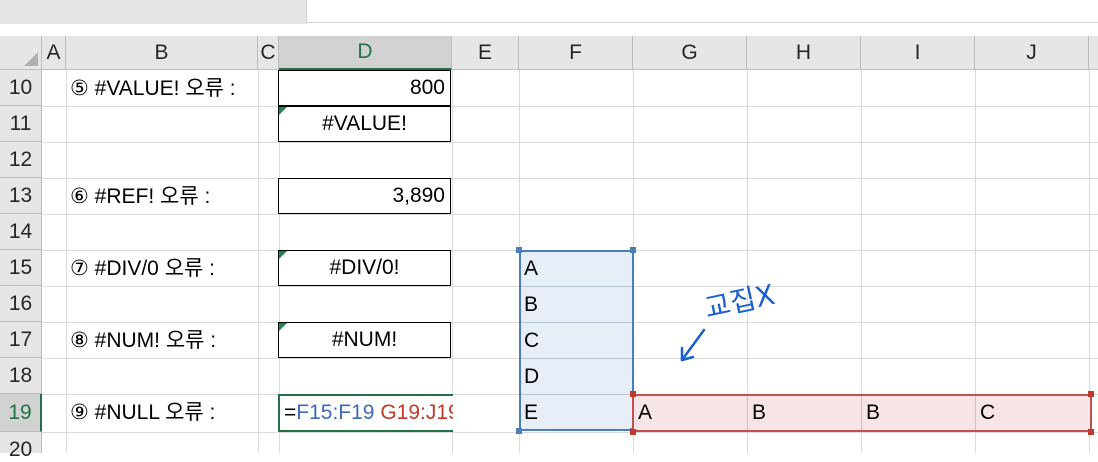 This screenshot has height=462, width=1098. Describe the element at coordinates (21, 413) in the screenshot. I see `row-header-19: 19` at that location.